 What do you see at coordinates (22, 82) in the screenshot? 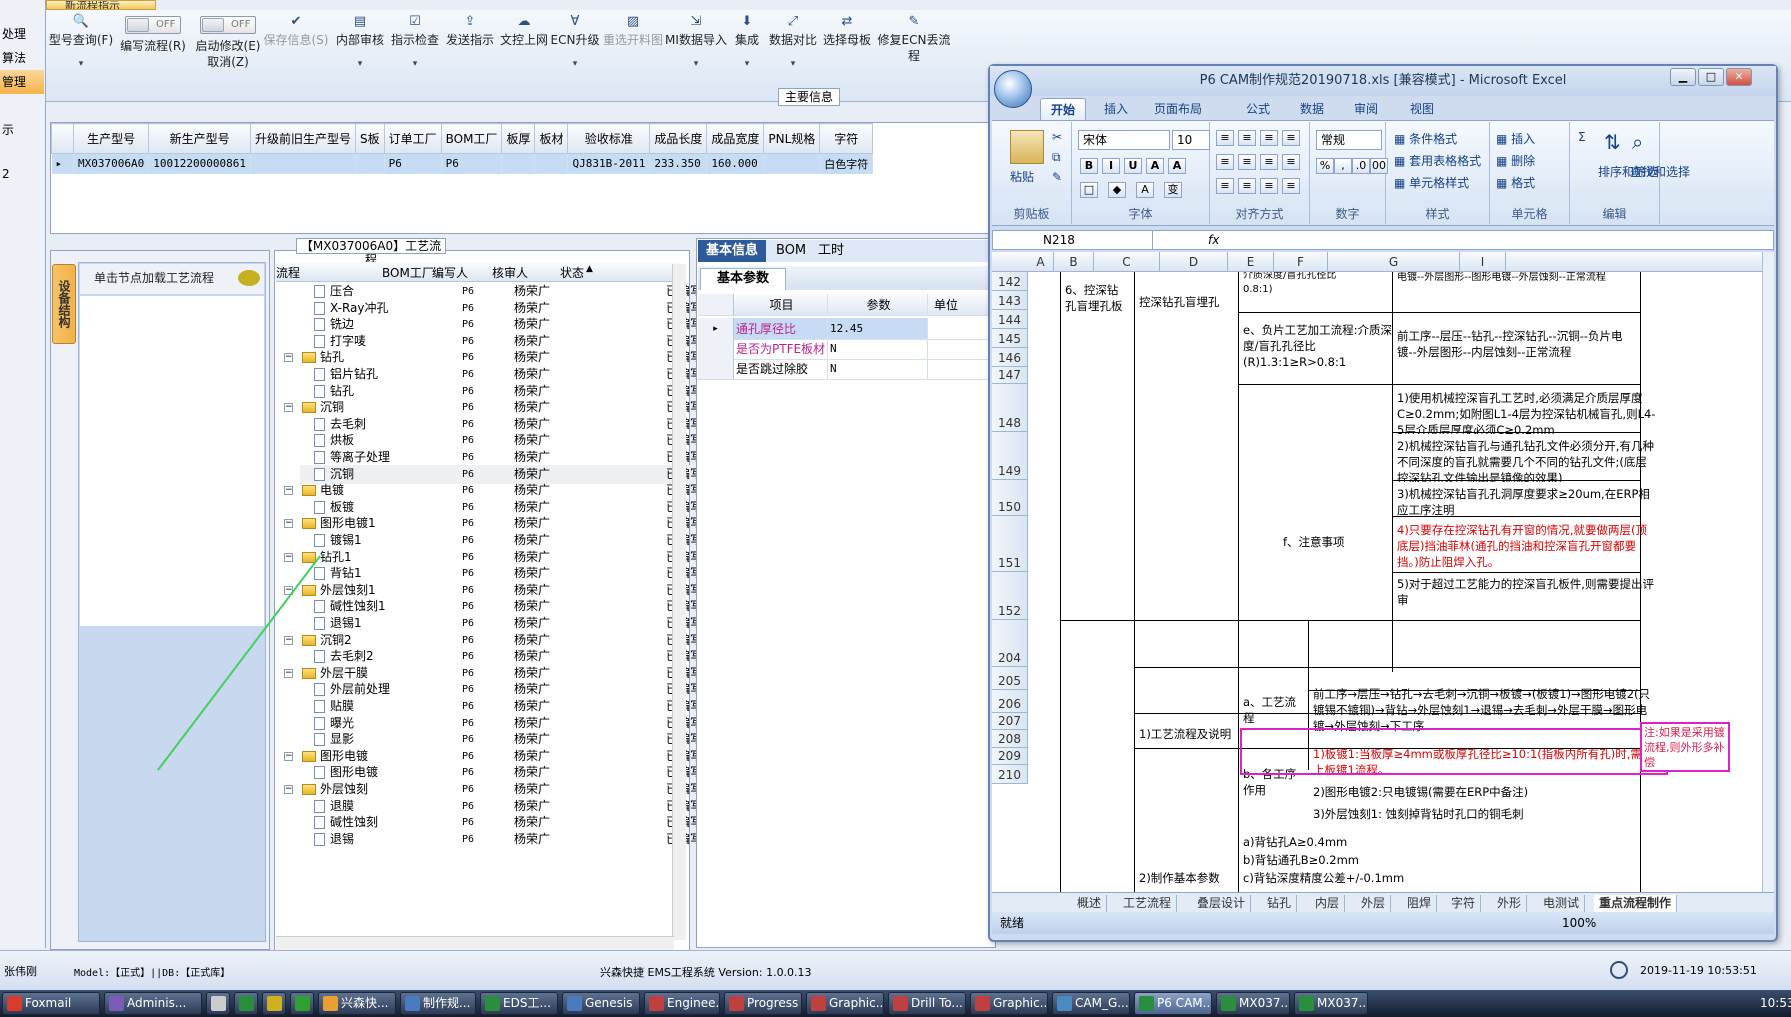
I see `left-tab-2: 管理` at bounding box center [22, 82].